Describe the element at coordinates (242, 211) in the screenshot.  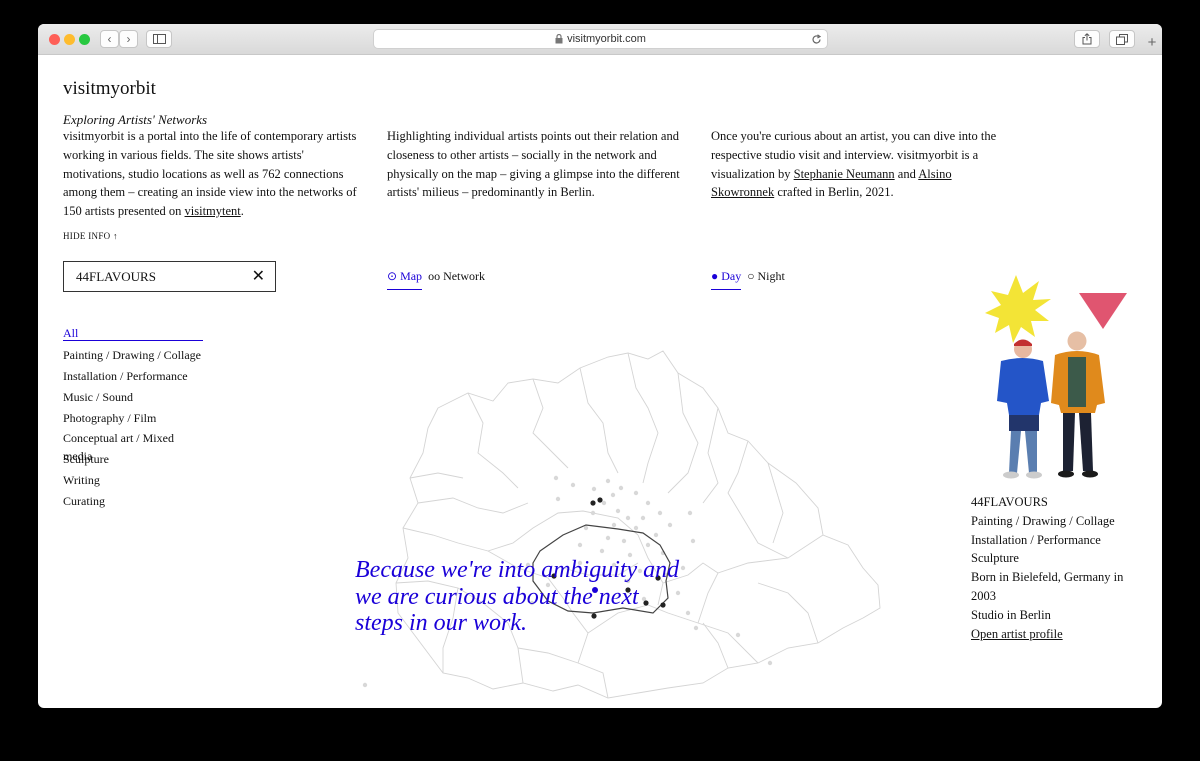
I see `intro-punct: .` at that location.